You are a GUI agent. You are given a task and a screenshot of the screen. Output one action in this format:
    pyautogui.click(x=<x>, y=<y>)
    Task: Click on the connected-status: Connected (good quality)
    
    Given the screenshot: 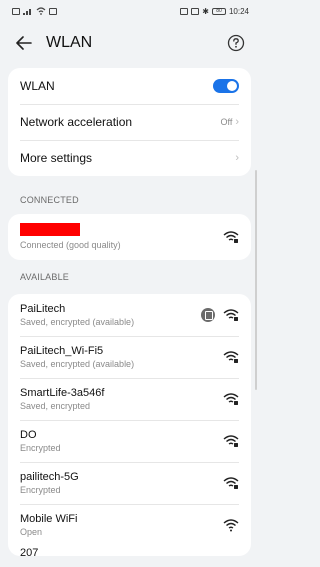 What is the action you would take?
    pyautogui.click(x=70, y=245)
    